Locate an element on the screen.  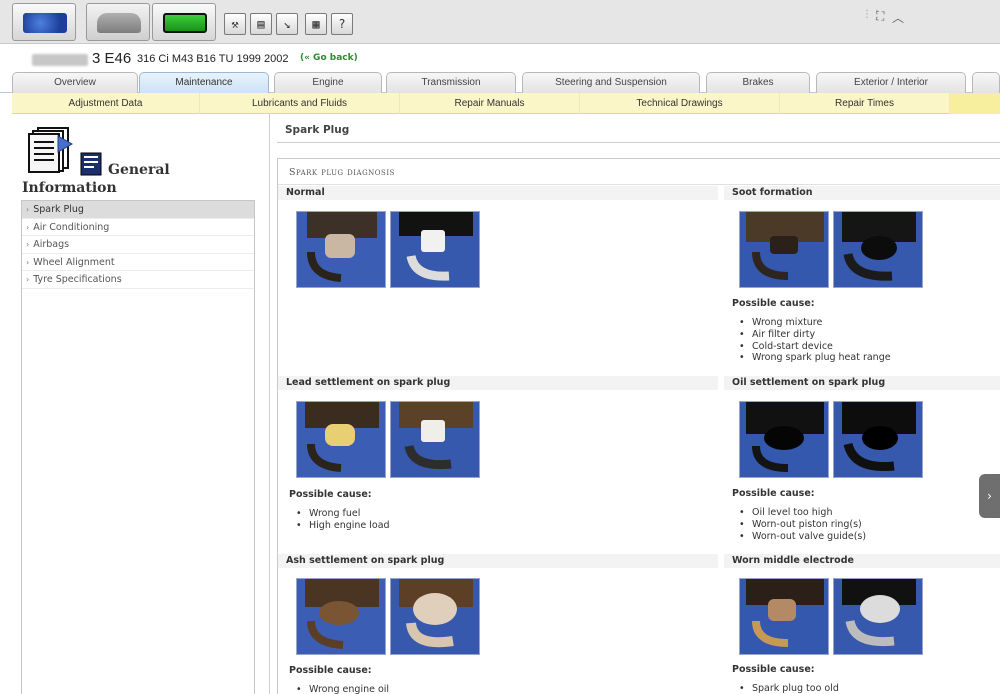
calculator-button: ▦ is located at coordinates (316, 24).